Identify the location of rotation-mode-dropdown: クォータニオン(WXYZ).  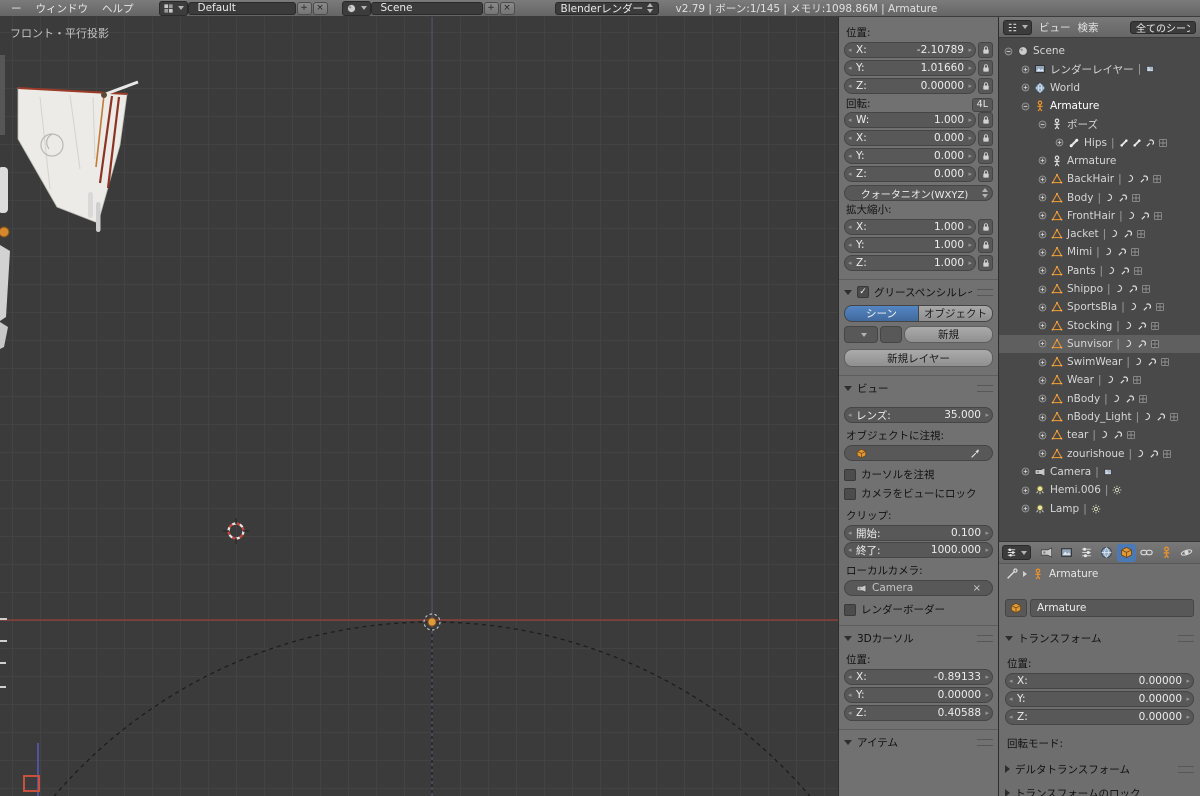
(918, 193).